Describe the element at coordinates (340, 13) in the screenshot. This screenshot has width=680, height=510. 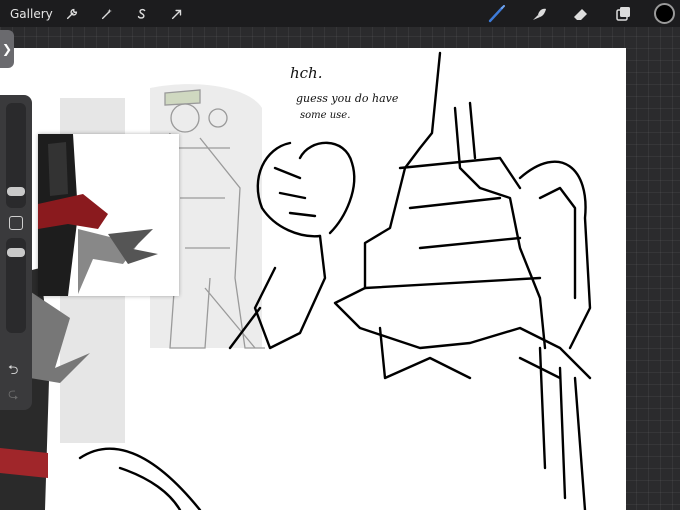
I see `top-toolbar: Gallery` at that location.